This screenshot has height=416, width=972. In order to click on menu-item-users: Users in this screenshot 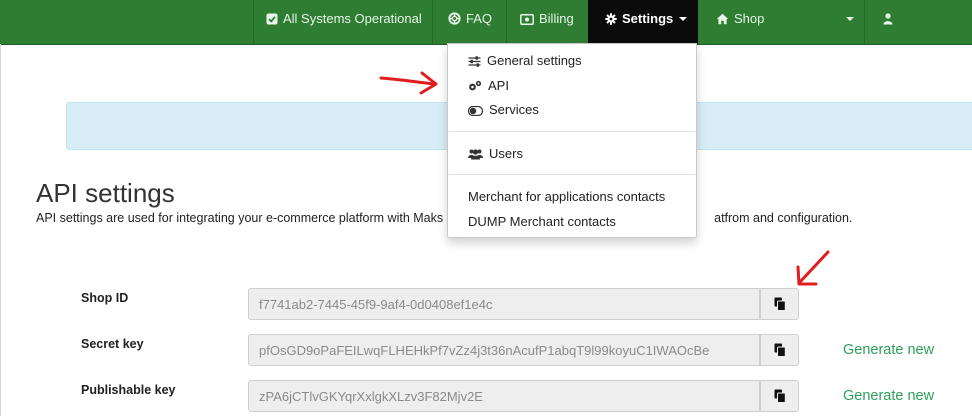, I will do `click(495, 153)`.